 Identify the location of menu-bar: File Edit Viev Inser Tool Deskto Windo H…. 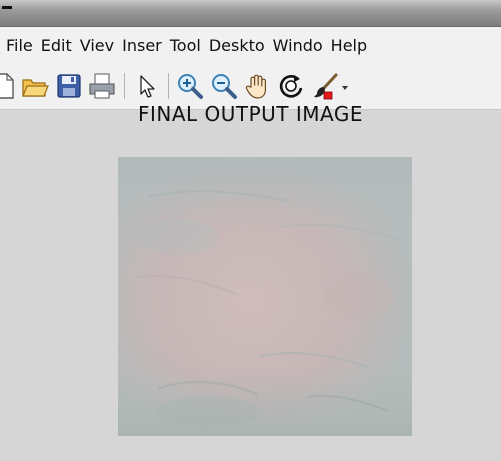
(250, 45).